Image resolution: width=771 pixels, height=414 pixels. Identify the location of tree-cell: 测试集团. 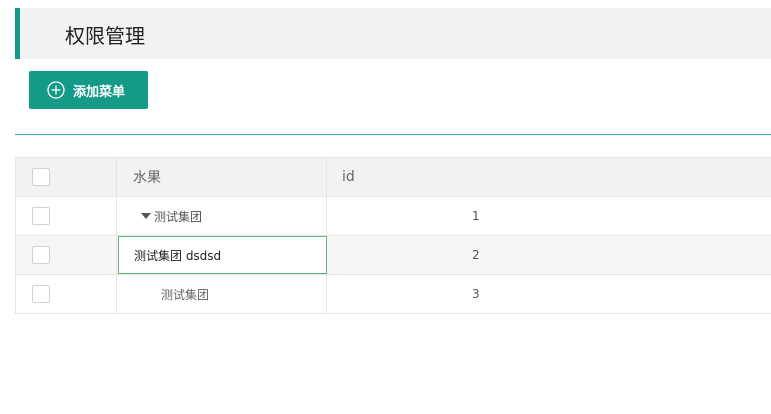
(221, 216).